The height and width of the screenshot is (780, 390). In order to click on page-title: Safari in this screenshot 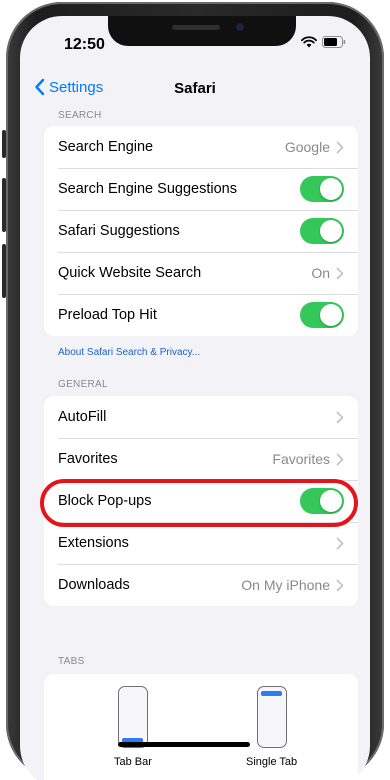, I will do `click(195, 88)`.